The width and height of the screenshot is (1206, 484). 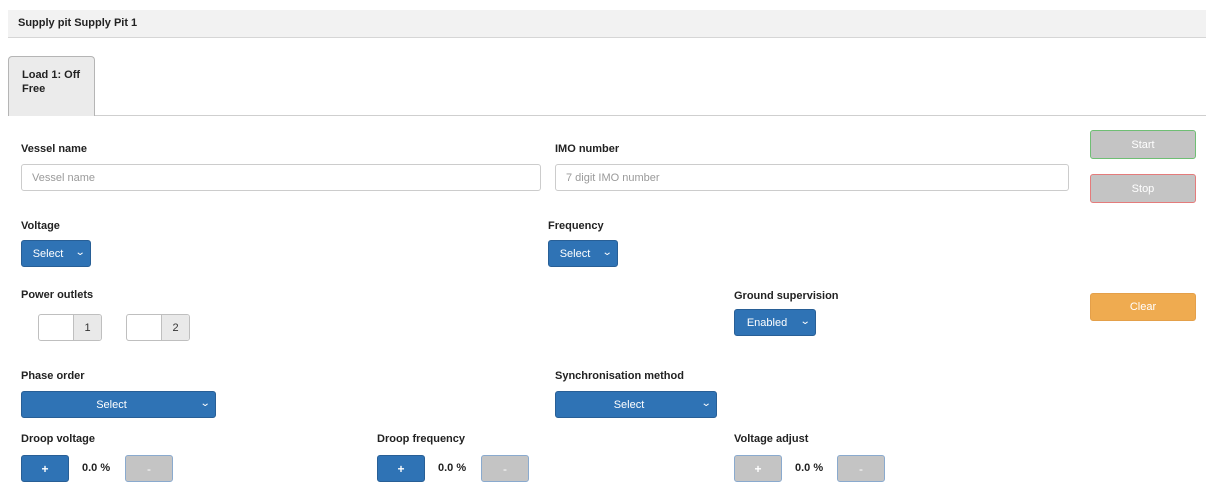 I want to click on tab-load-state: Free, so click(x=34, y=89).